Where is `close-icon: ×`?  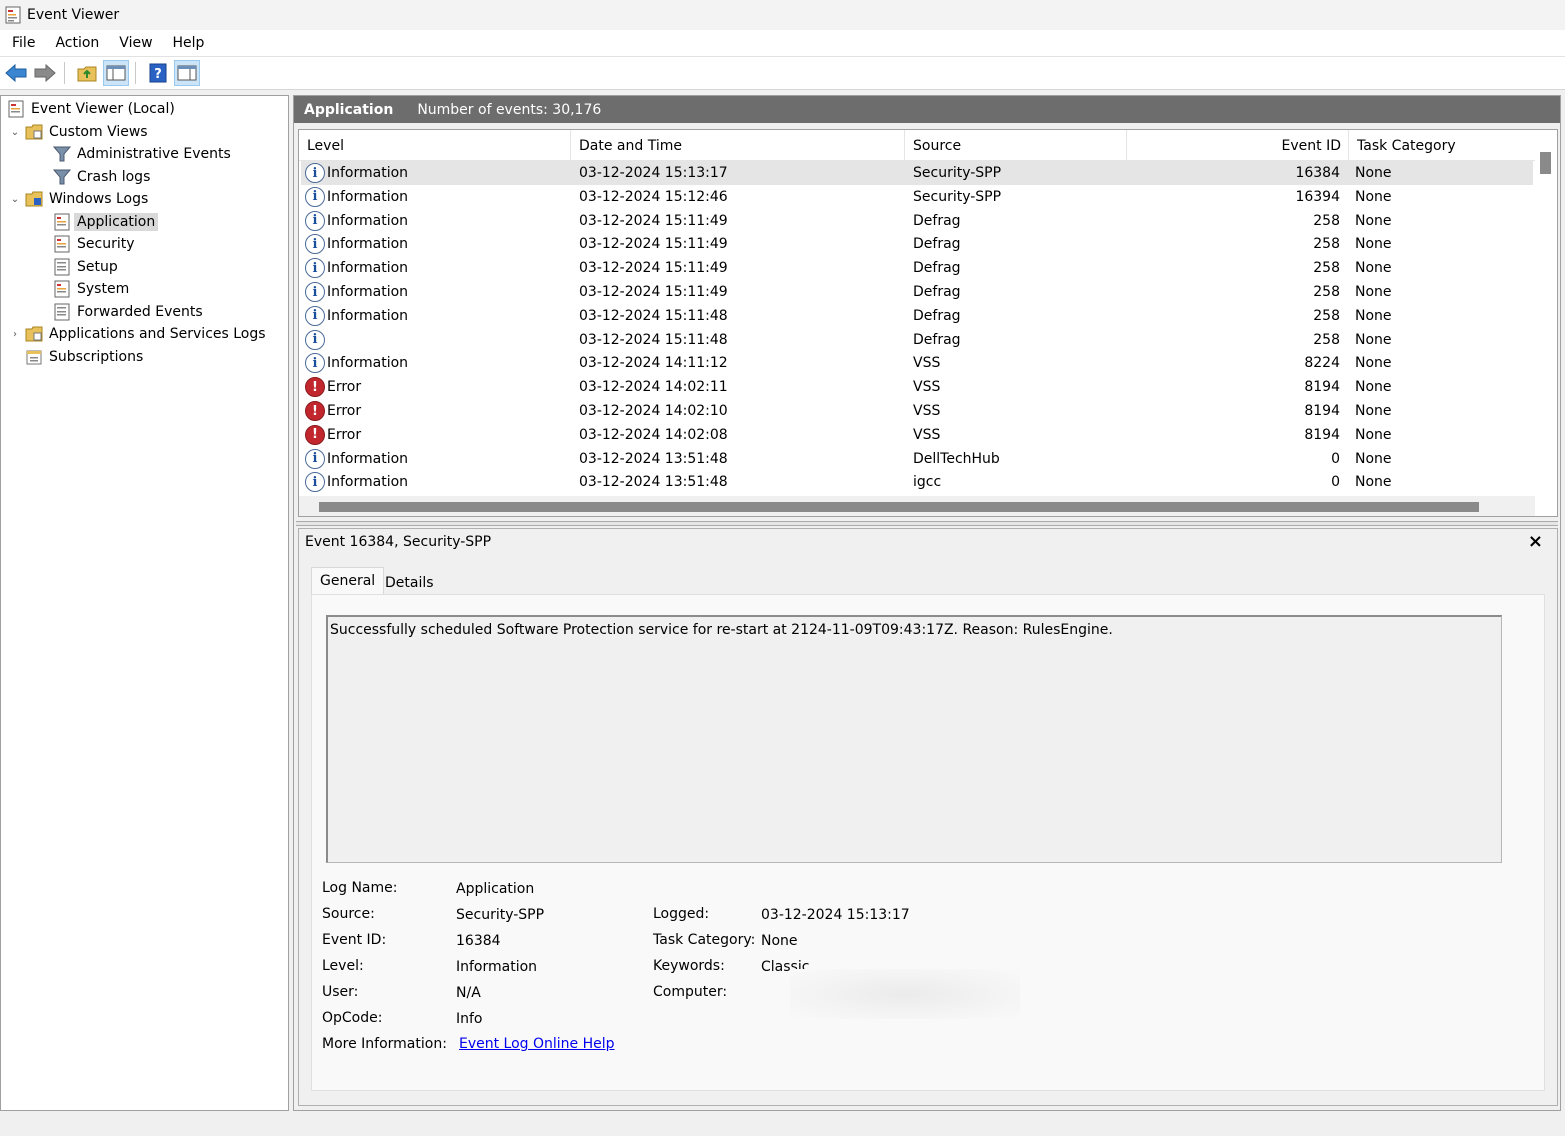 close-icon: × is located at coordinates (1535, 541).